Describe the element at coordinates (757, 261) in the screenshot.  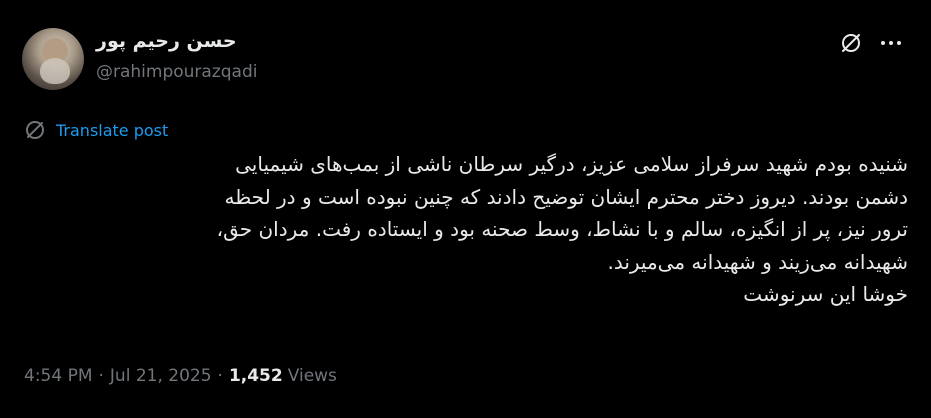
I see `tweet-line: شهیدانه می‌زیند و شهیدانه می‌میرند.` at that location.